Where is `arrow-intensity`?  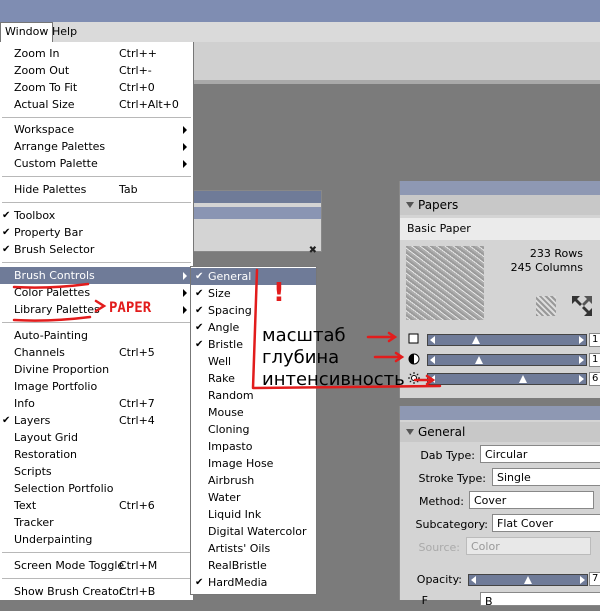
arrow-intensity is located at coordinates (424, 380).